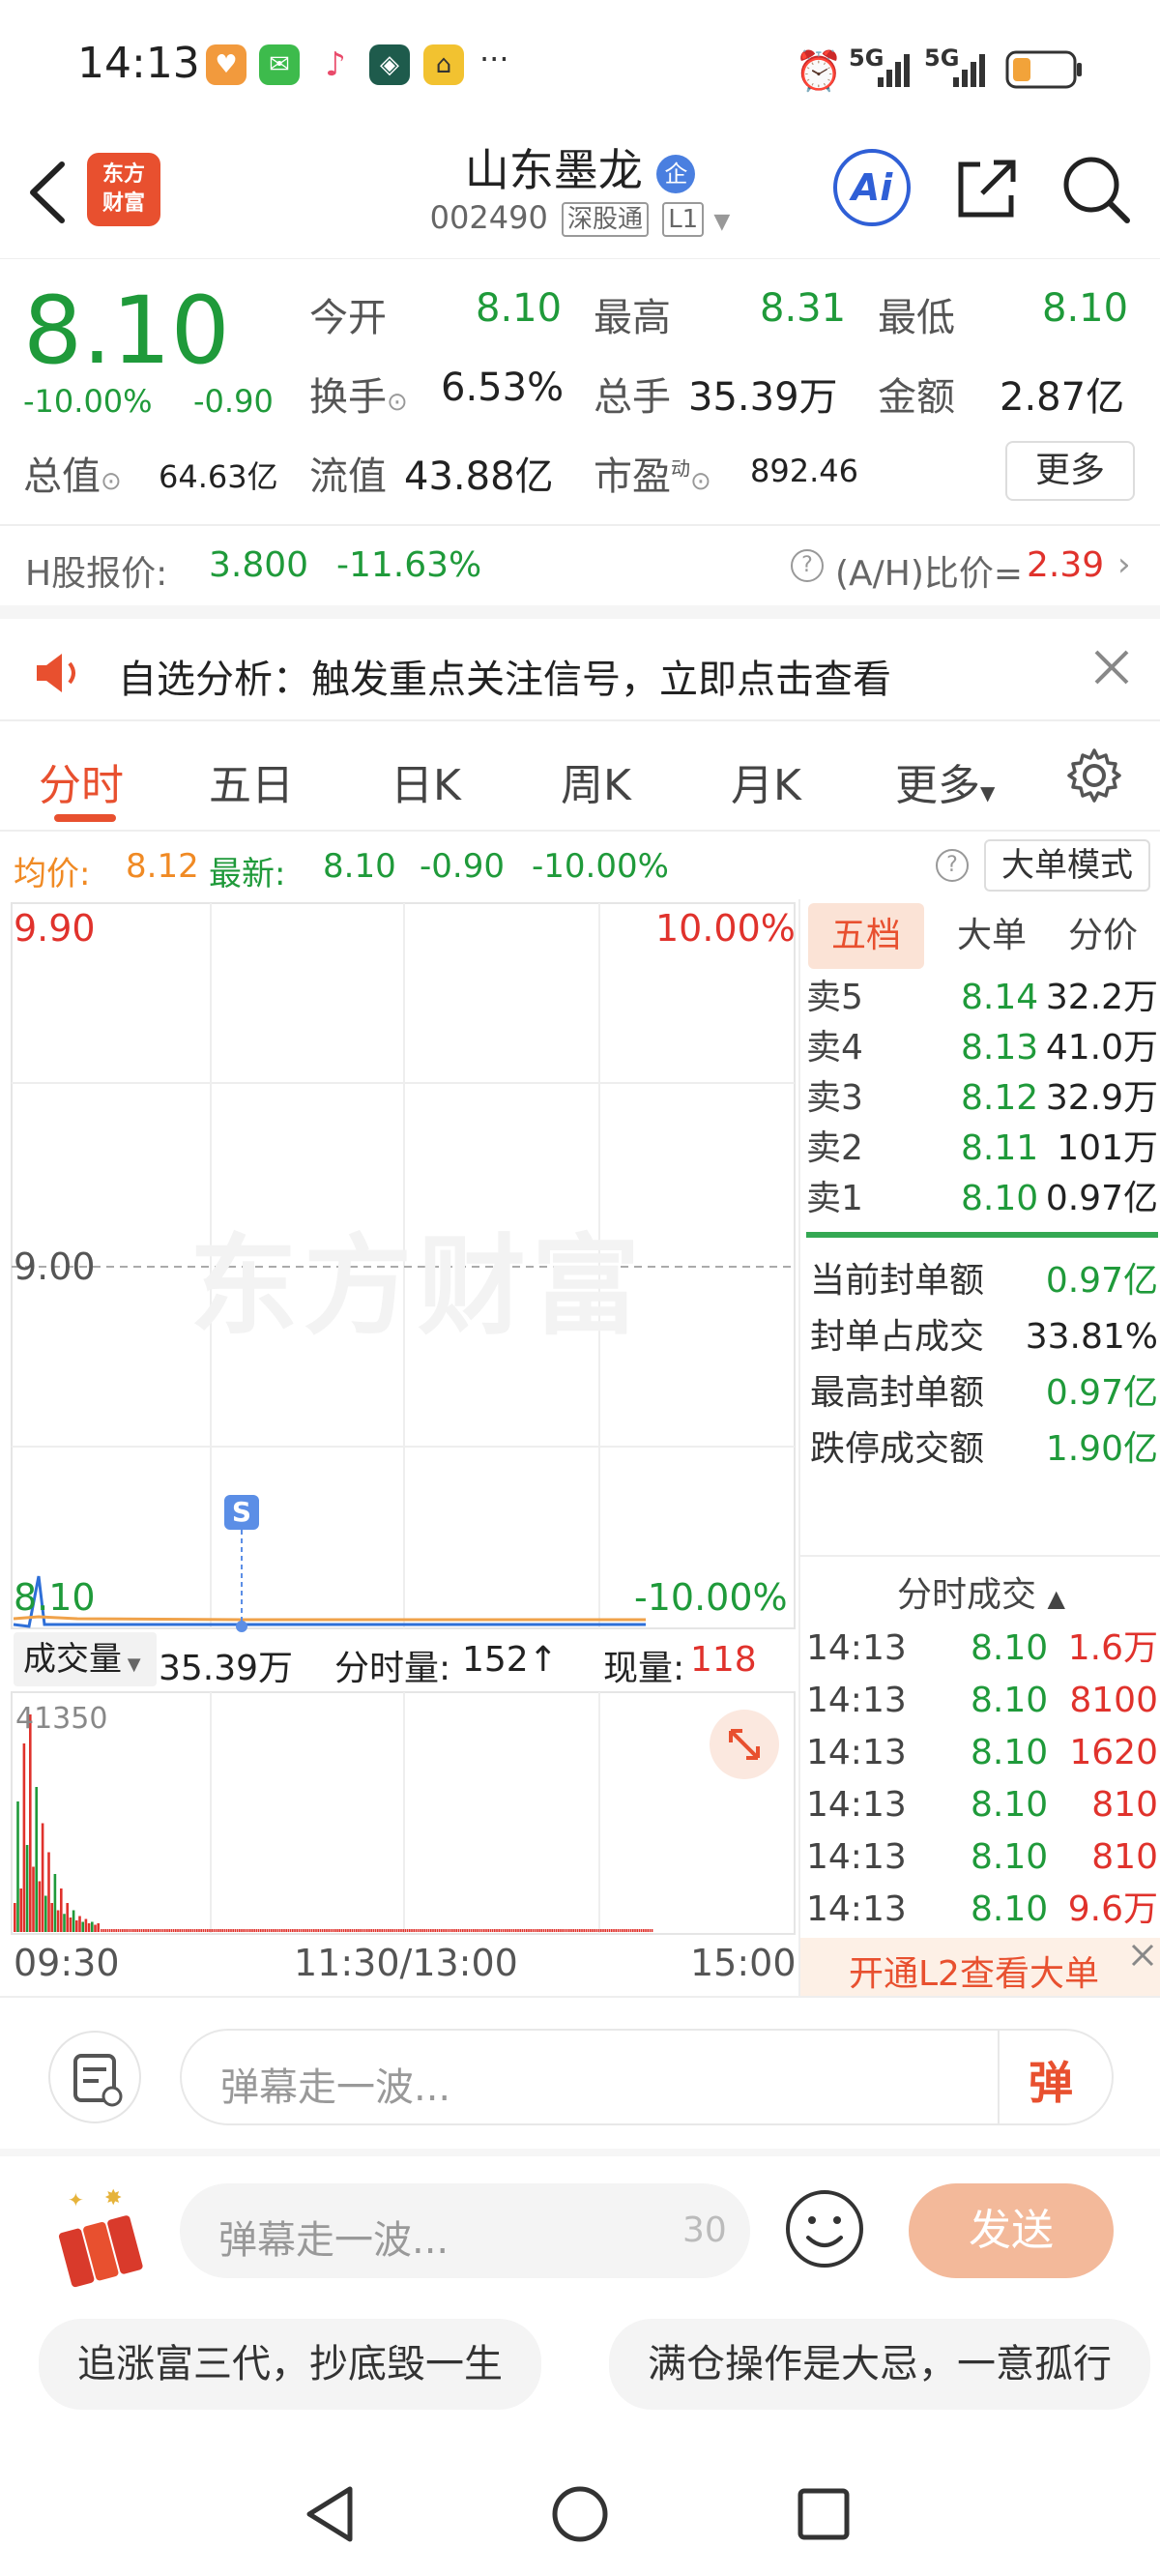 Image resolution: width=1160 pixels, height=2576 pixels. What do you see at coordinates (982, 998) in the screenshot?
I see `ask-row: 卖5 8.14 32.2万` at bounding box center [982, 998].